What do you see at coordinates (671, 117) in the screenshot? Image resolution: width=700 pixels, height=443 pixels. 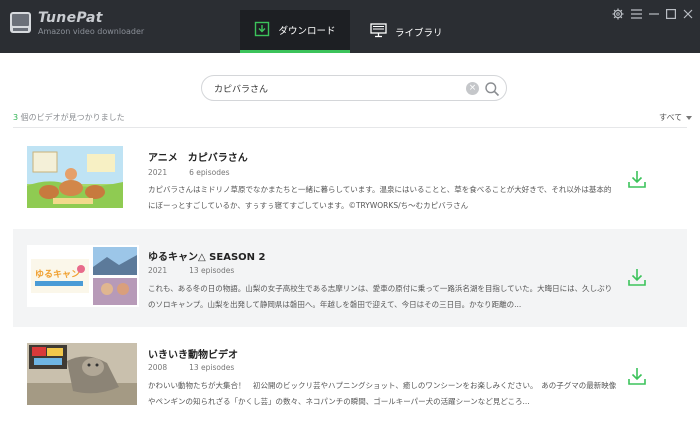 I see `filter-label: すべて` at bounding box center [671, 117].